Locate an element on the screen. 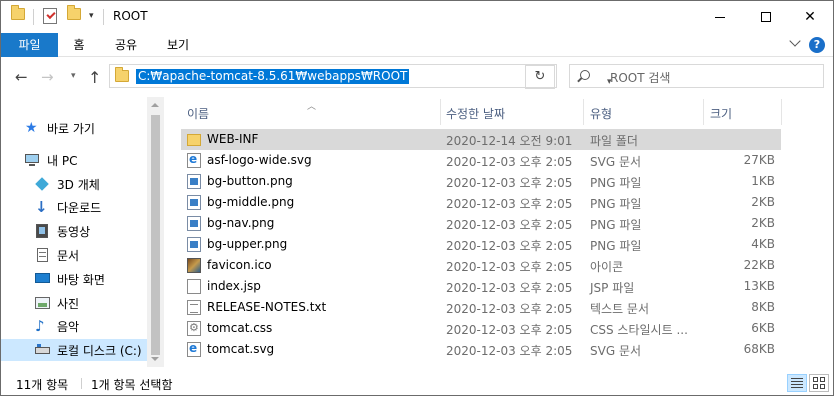  details-view-button is located at coordinates (797, 383).